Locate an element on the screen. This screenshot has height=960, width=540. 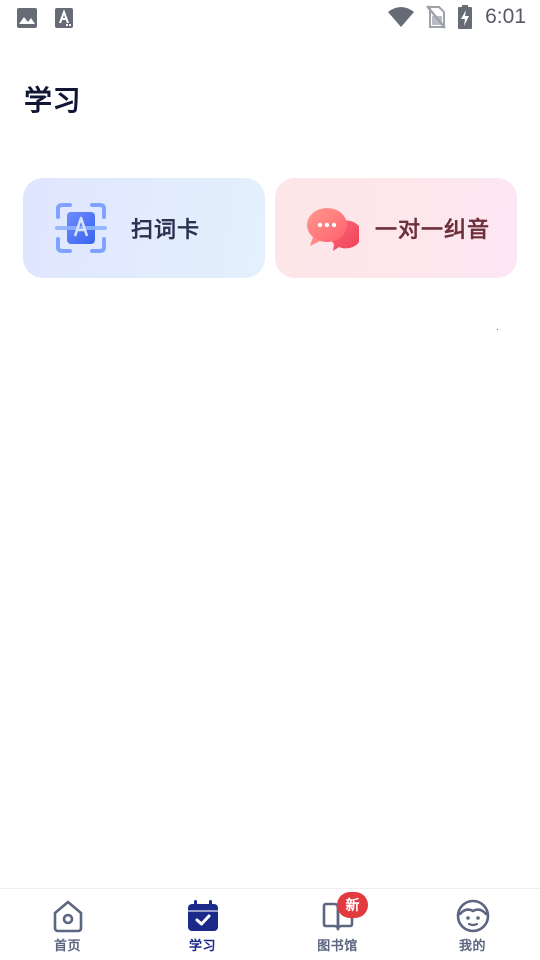
scan-text-icon is located at coordinates (81, 228).